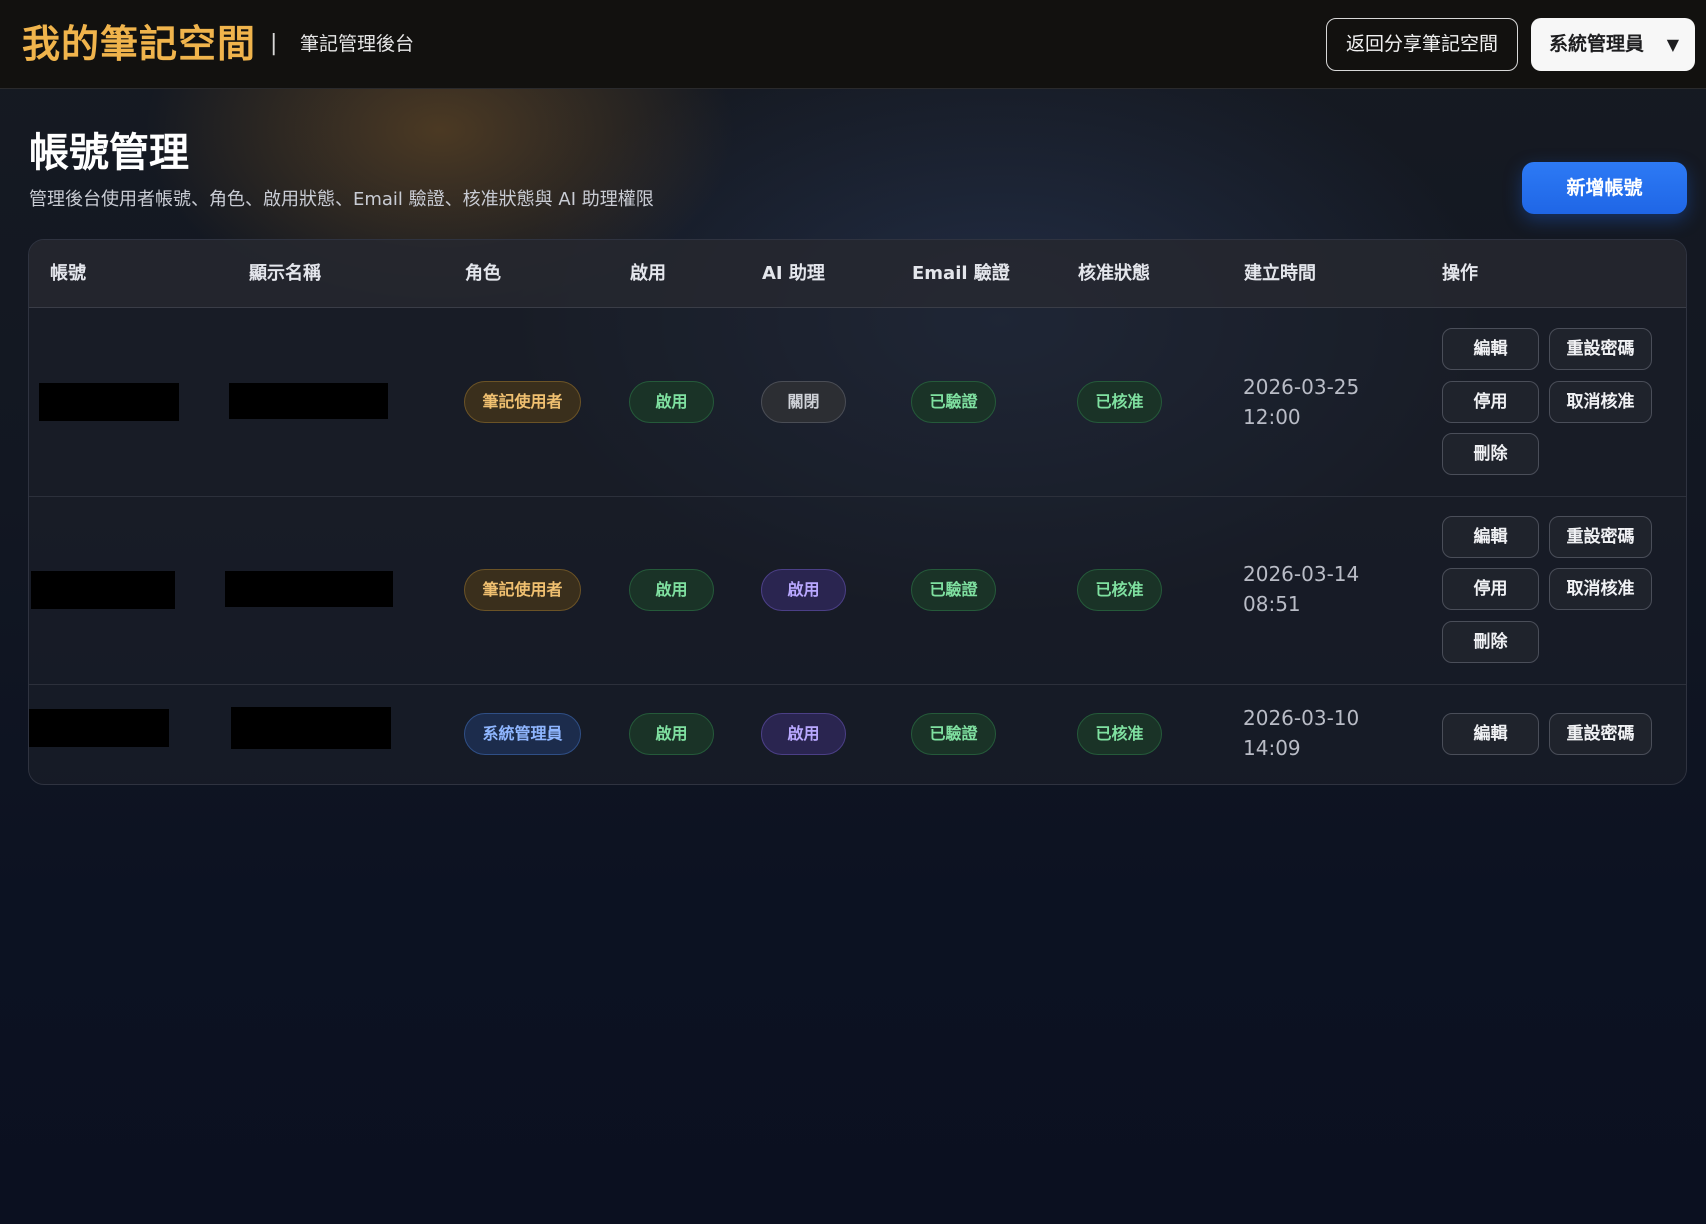  I want to click on column-header-account: 帳號, so click(68, 273).